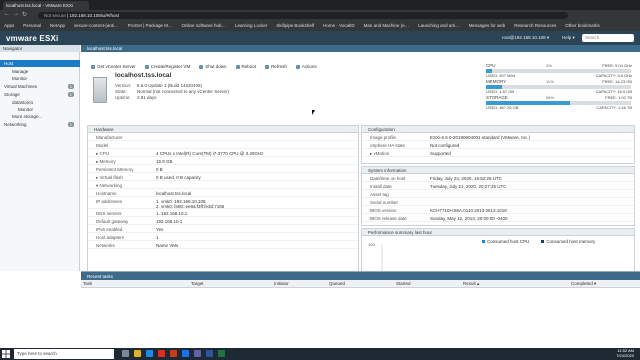 The width and height of the screenshot is (640, 360). I want to click on host-version: Version: 6.5.0 Update 3 (Build 14320405), so click(159, 85).